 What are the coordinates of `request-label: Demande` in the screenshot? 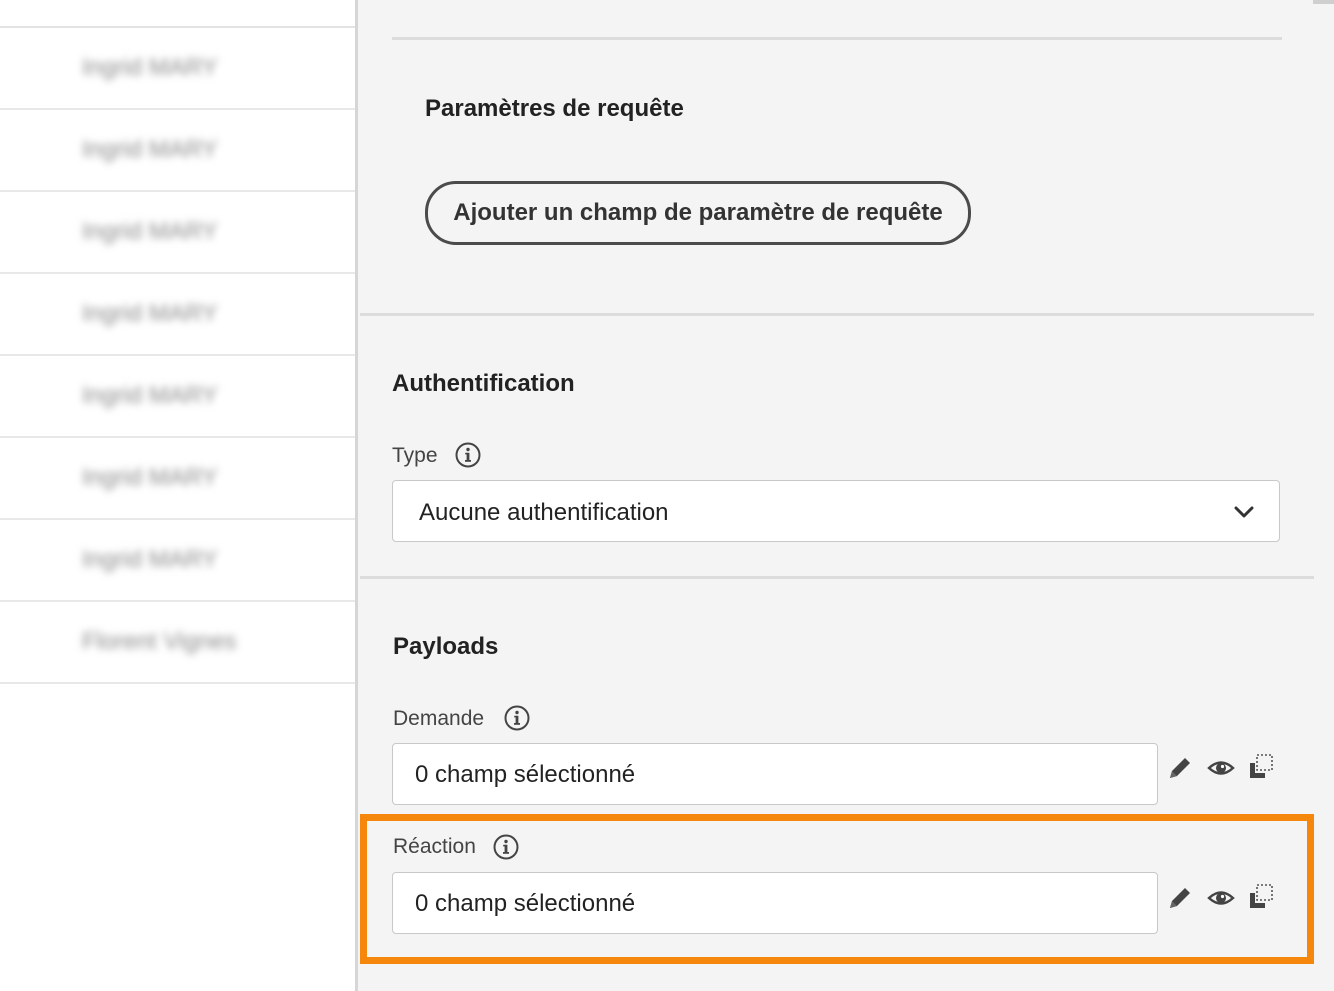 It's located at (439, 718).